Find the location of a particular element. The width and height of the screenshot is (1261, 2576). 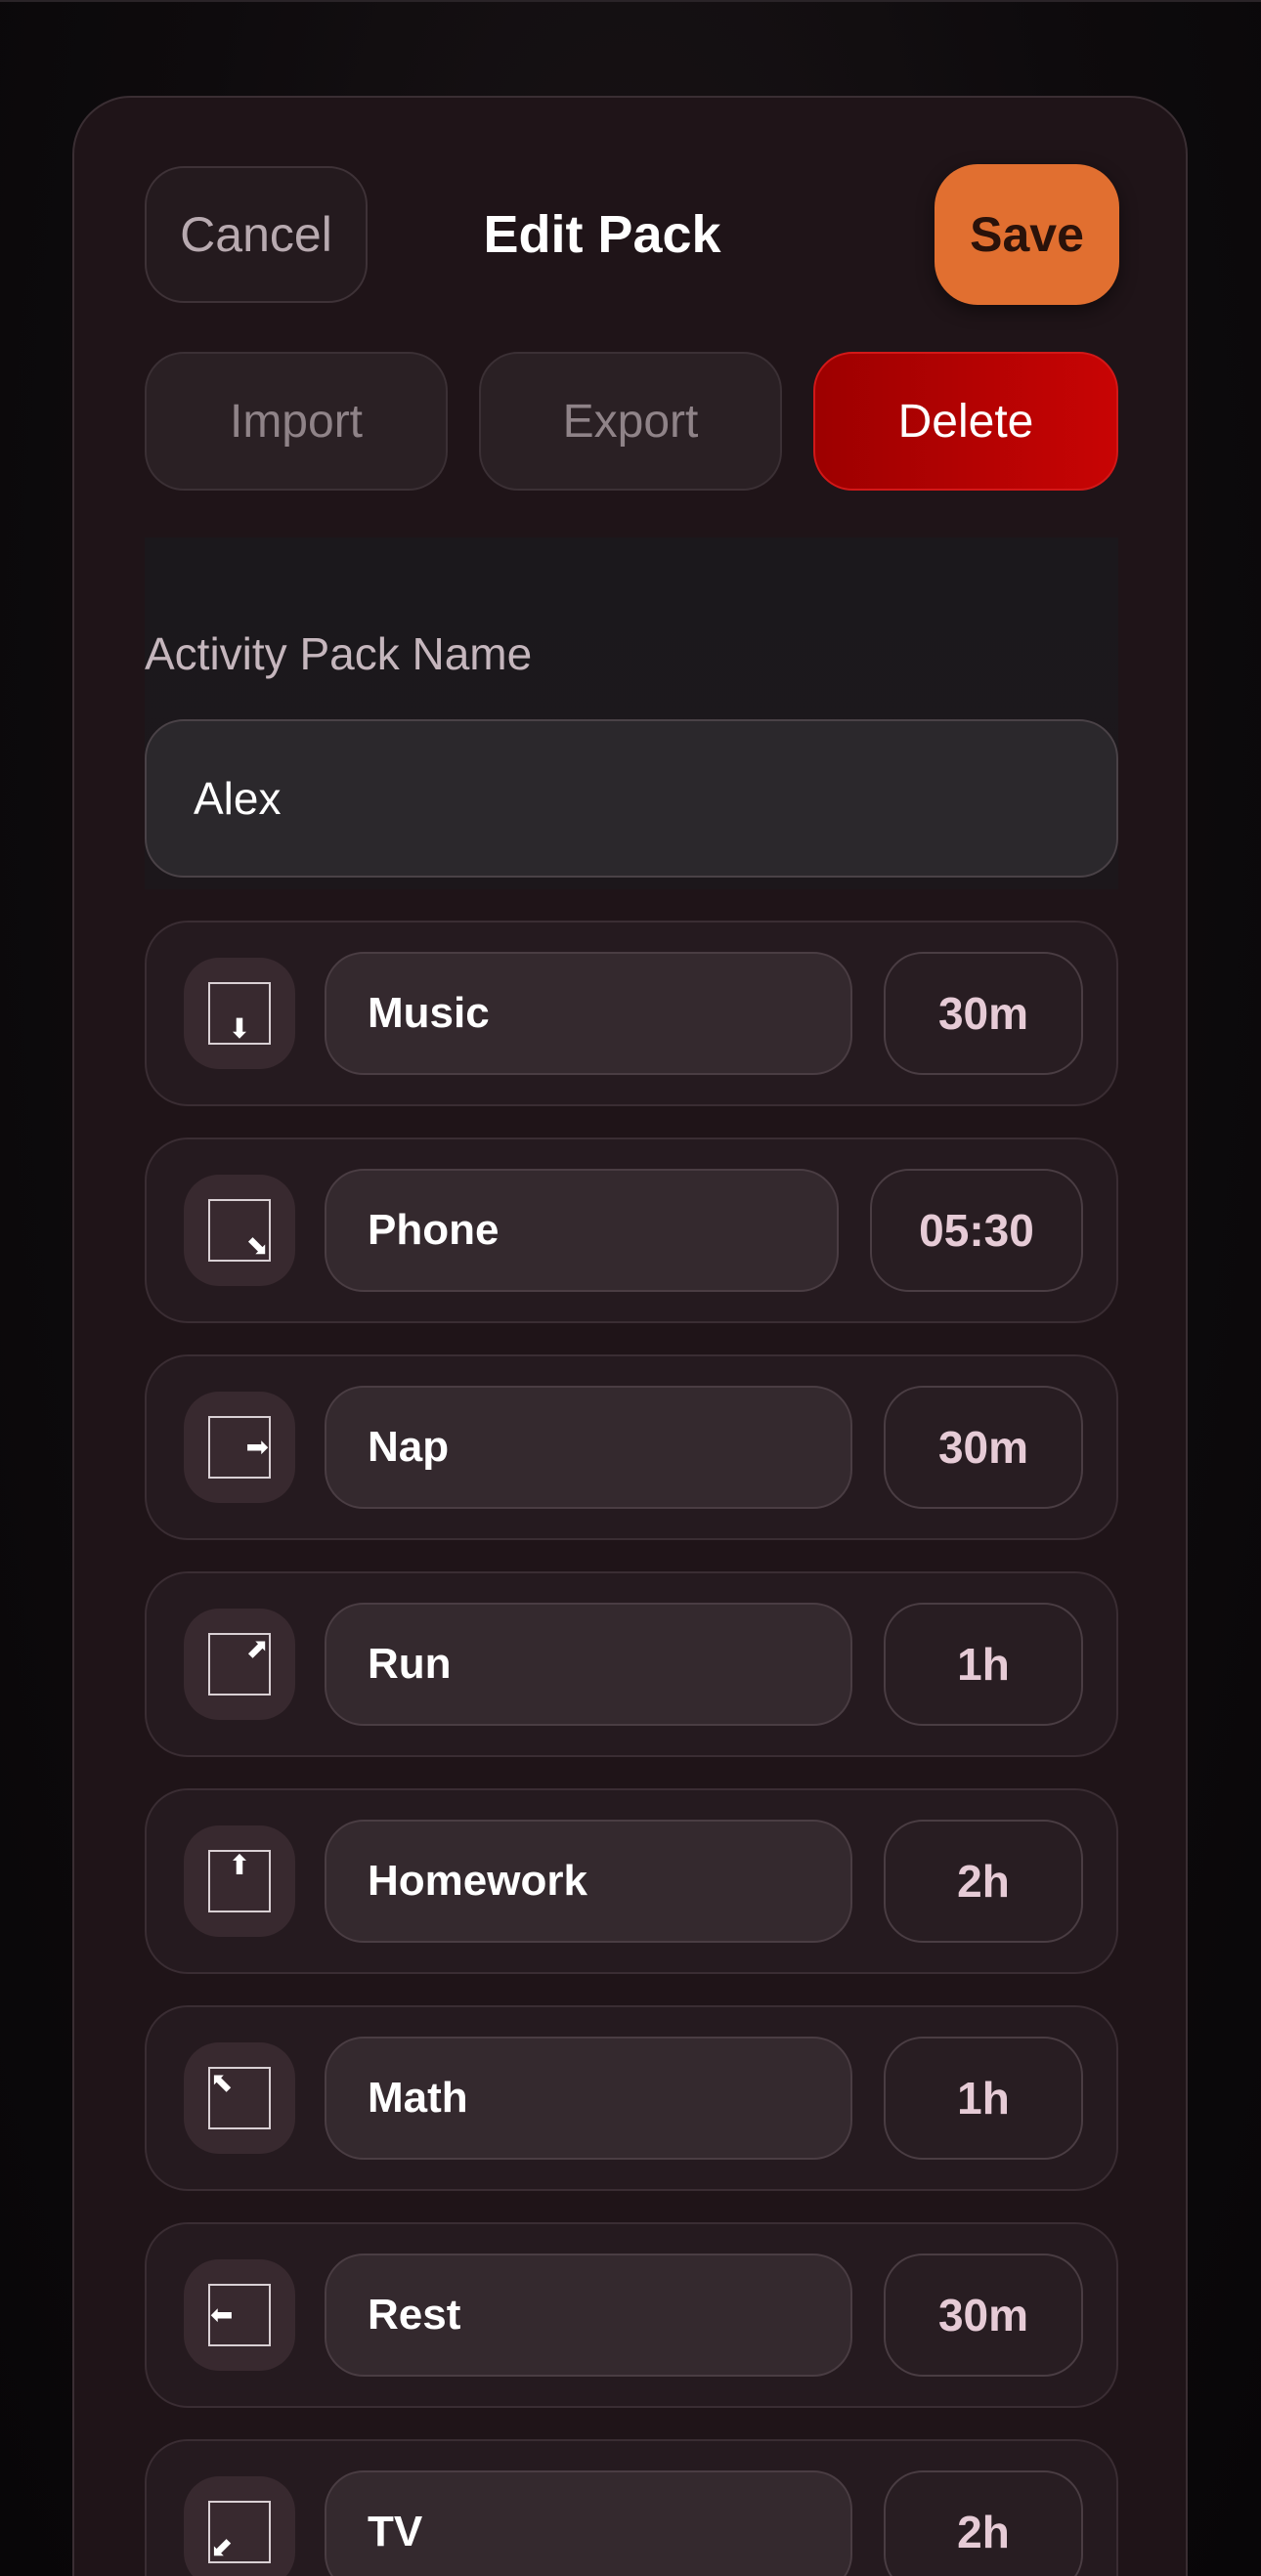

activity-row: ⬉ Math 1h is located at coordinates (631, 2098).